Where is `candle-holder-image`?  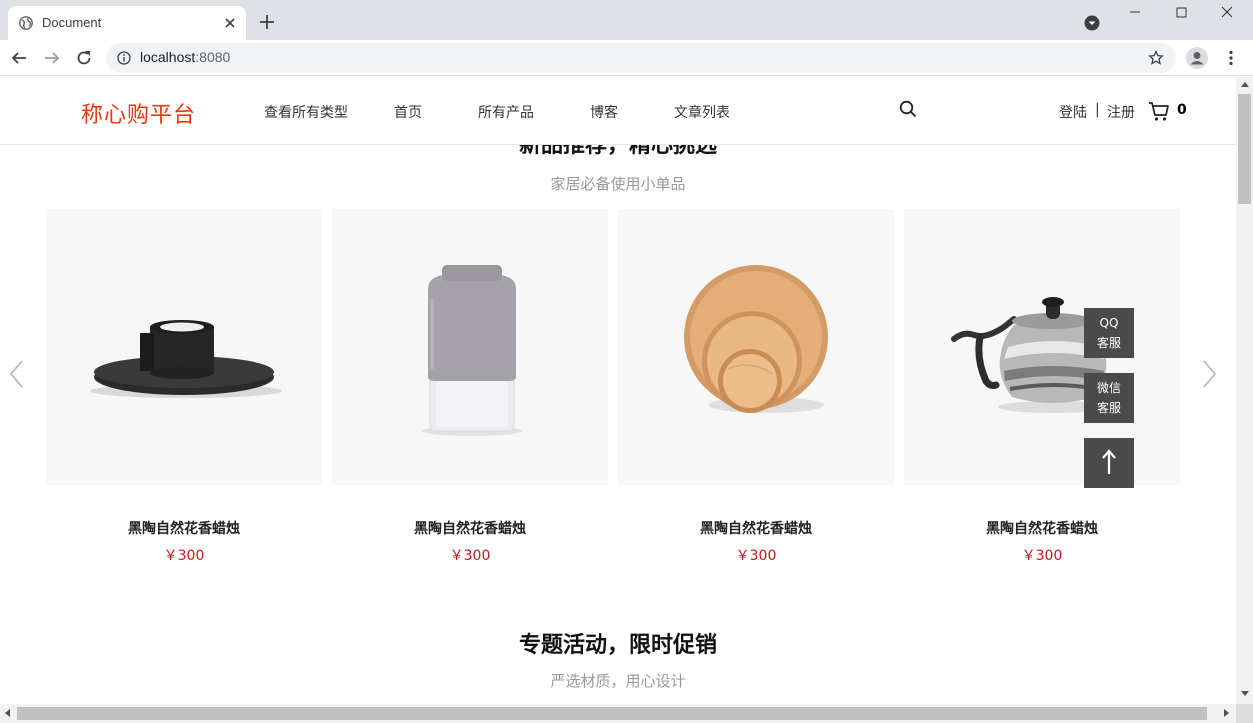
candle-holder-image is located at coordinates (186, 359).